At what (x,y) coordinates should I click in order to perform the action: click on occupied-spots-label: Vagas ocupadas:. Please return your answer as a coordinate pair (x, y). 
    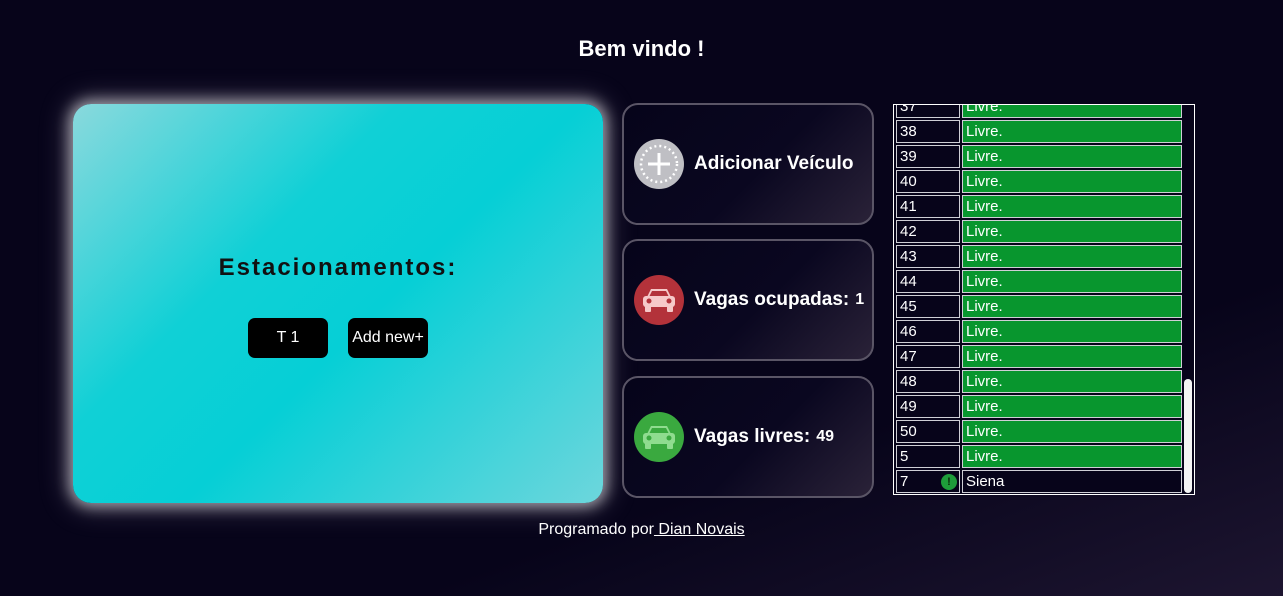
    Looking at the image, I should click on (772, 299).